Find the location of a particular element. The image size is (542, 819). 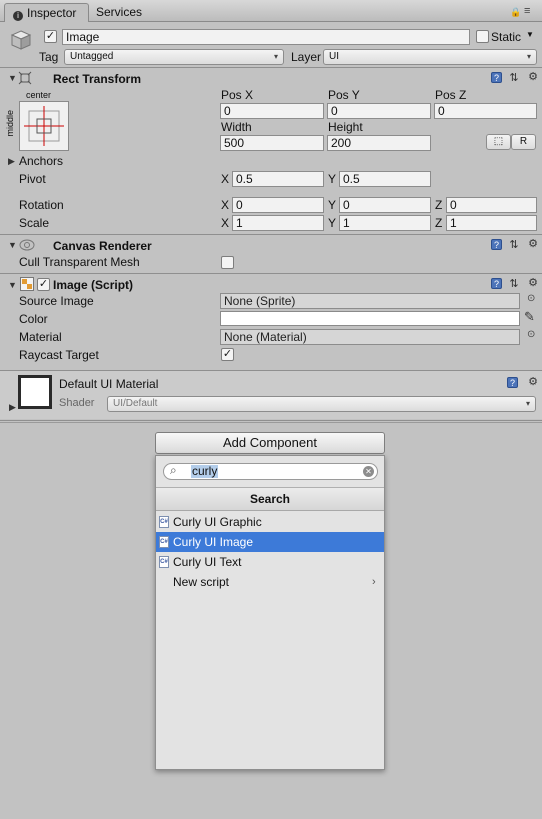

tag-label: Tag is located at coordinates (49, 57).